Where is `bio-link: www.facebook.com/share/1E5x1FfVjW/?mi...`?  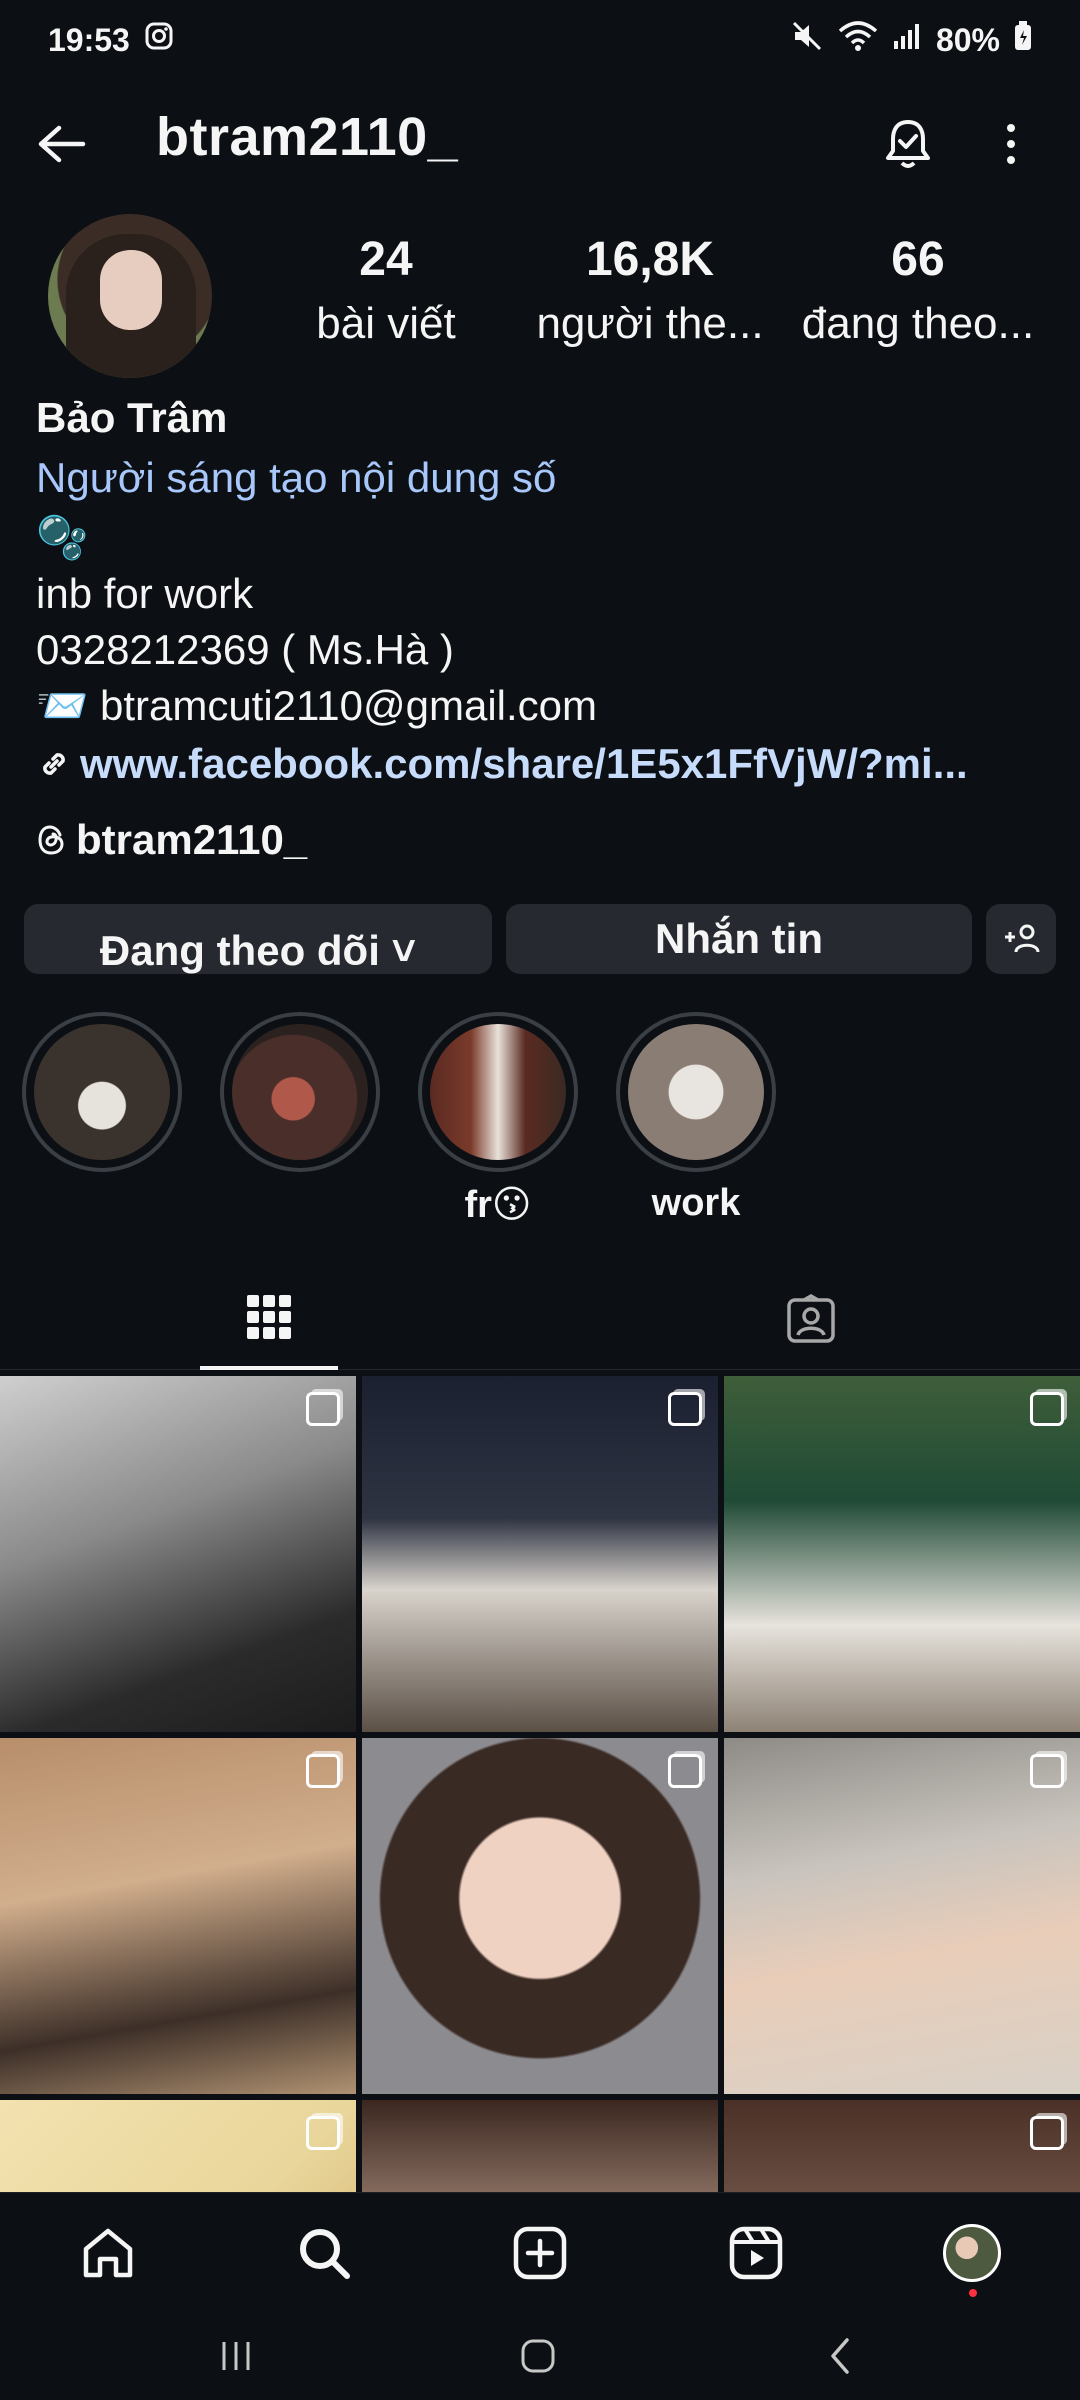 bio-link: www.facebook.com/share/1E5x1FfVjW/?mi... is located at coordinates (546, 764).